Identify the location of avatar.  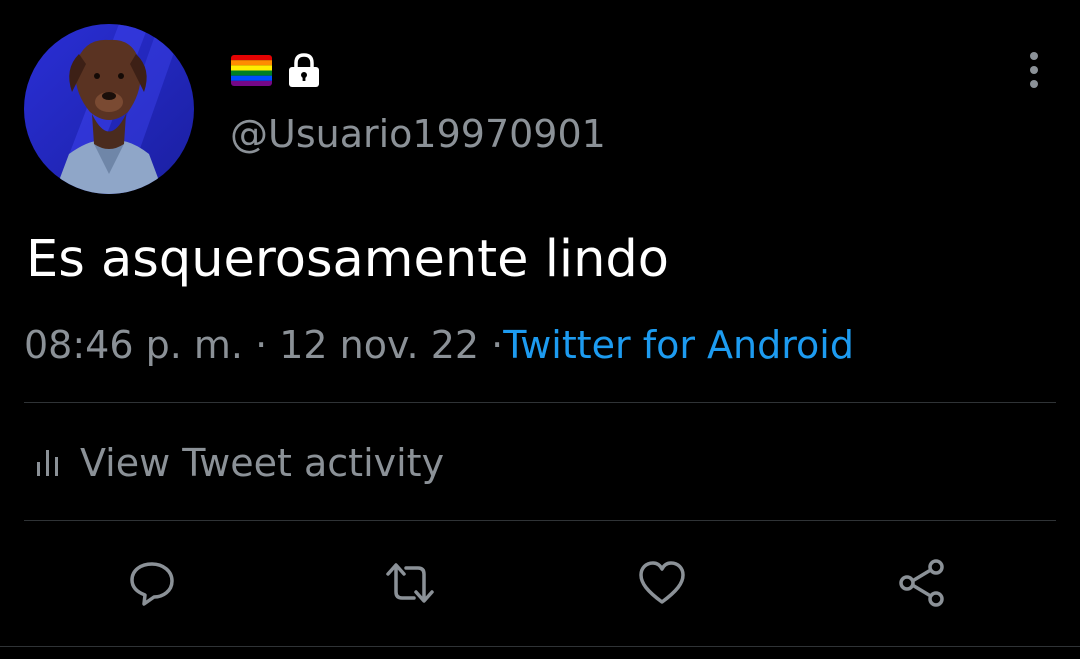
(109, 109).